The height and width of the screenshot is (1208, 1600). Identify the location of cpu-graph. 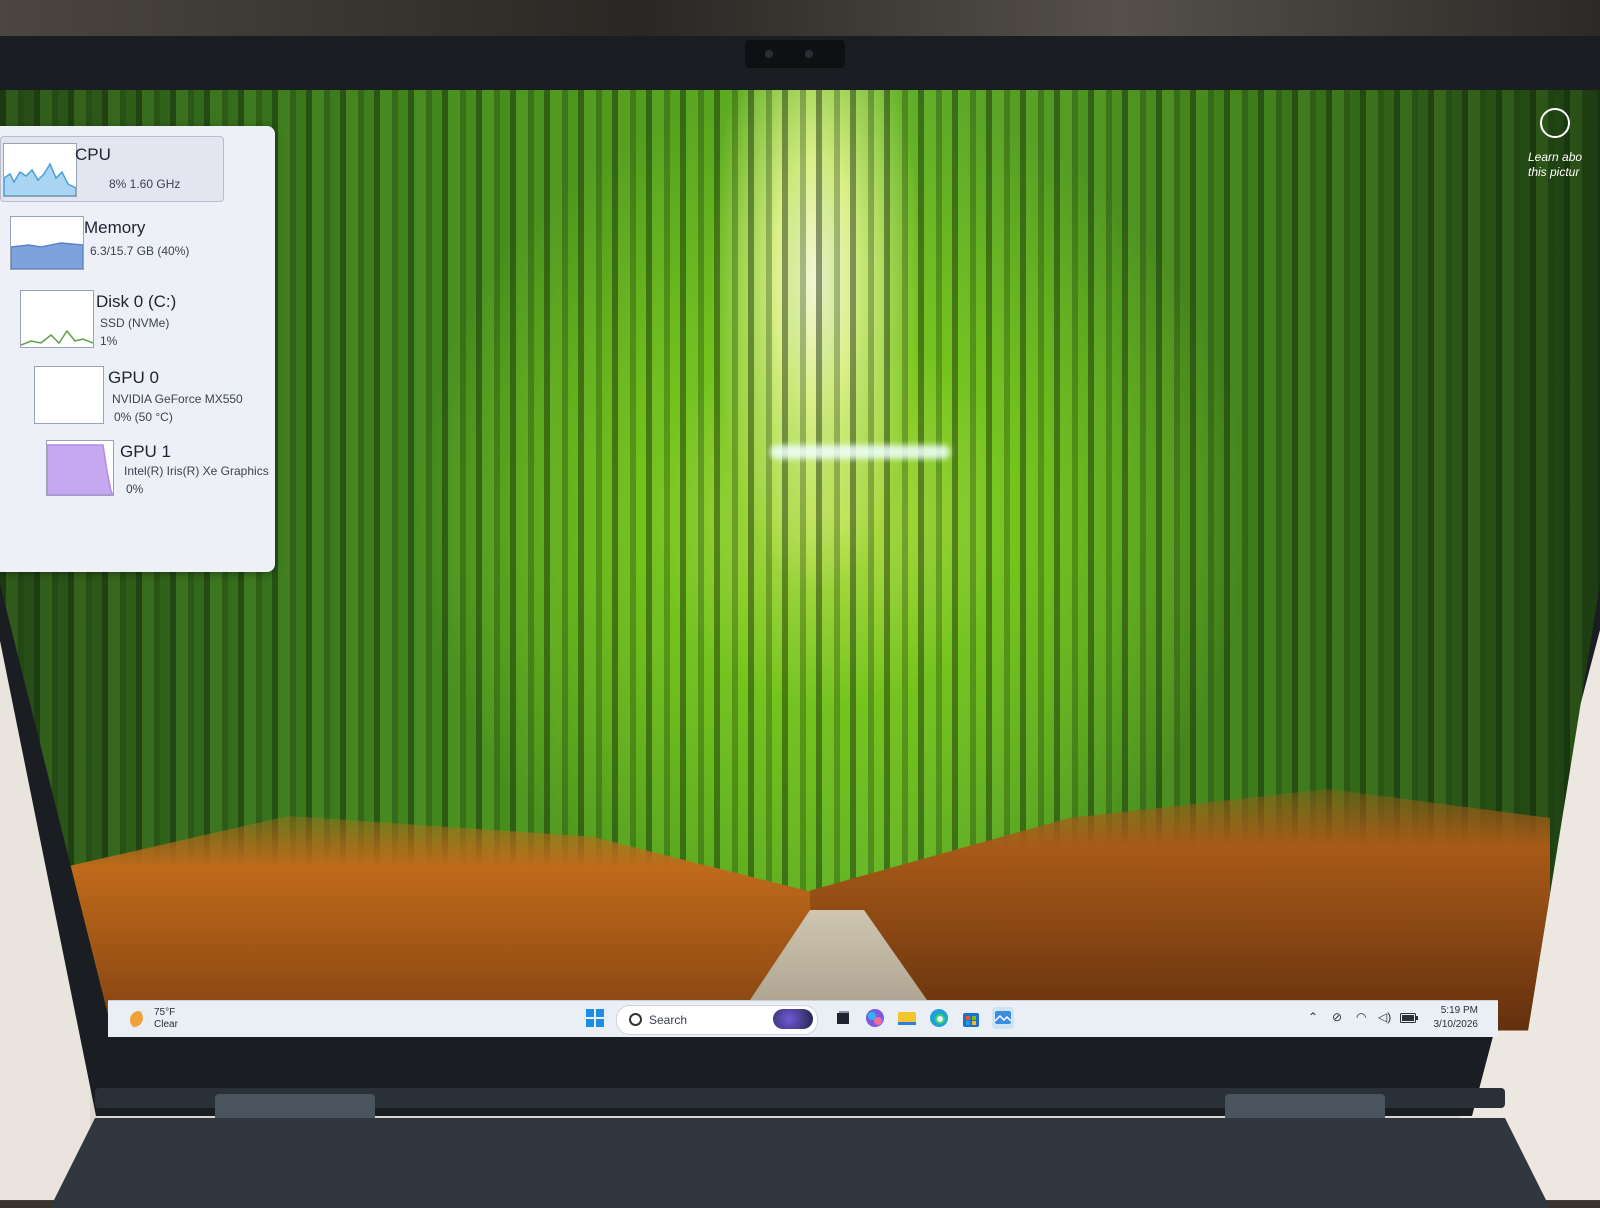
(40, 170).